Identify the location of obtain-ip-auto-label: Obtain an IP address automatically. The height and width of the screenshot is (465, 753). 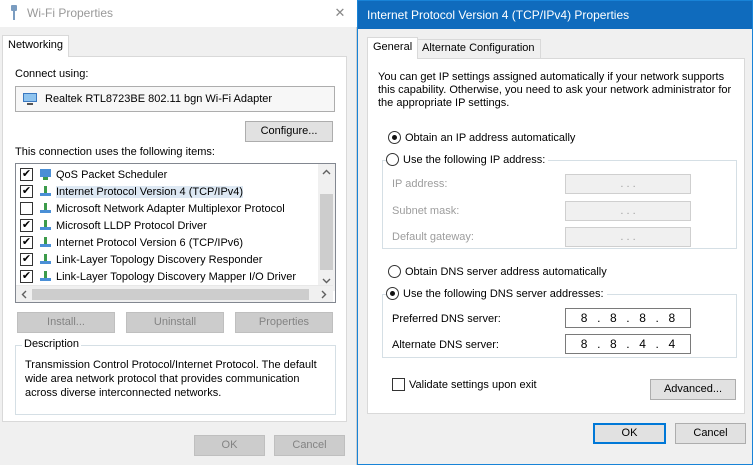
(490, 137).